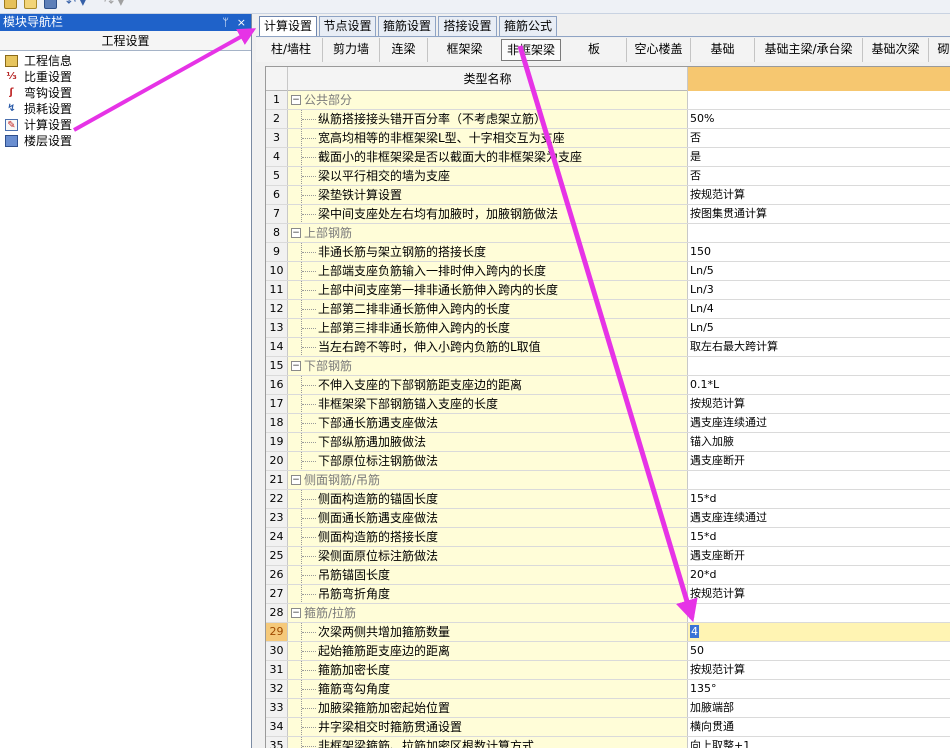  Describe the element at coordinates (241, 22) in the screenshot. I see `close-icon: ×` at that location.